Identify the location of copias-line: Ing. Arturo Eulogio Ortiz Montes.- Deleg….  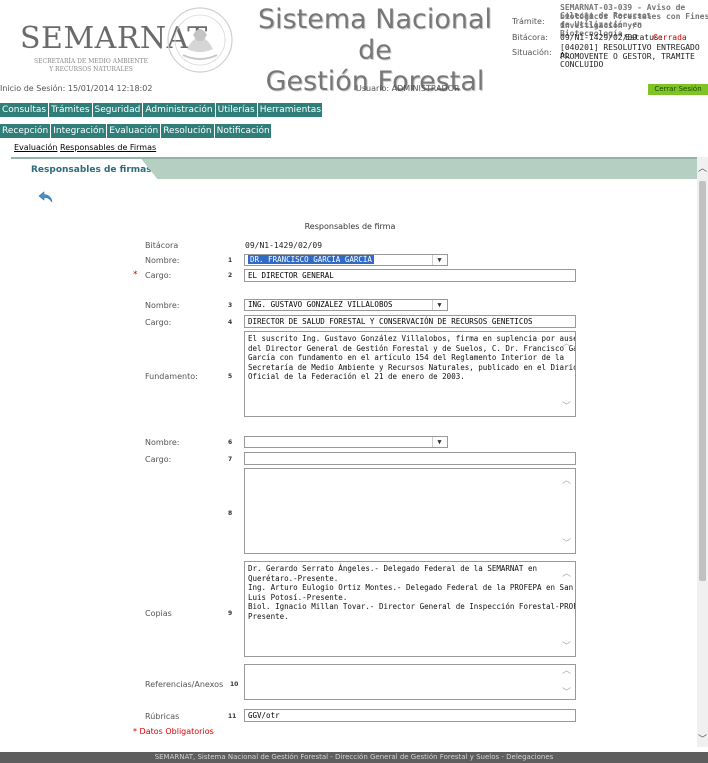
(411, 587).